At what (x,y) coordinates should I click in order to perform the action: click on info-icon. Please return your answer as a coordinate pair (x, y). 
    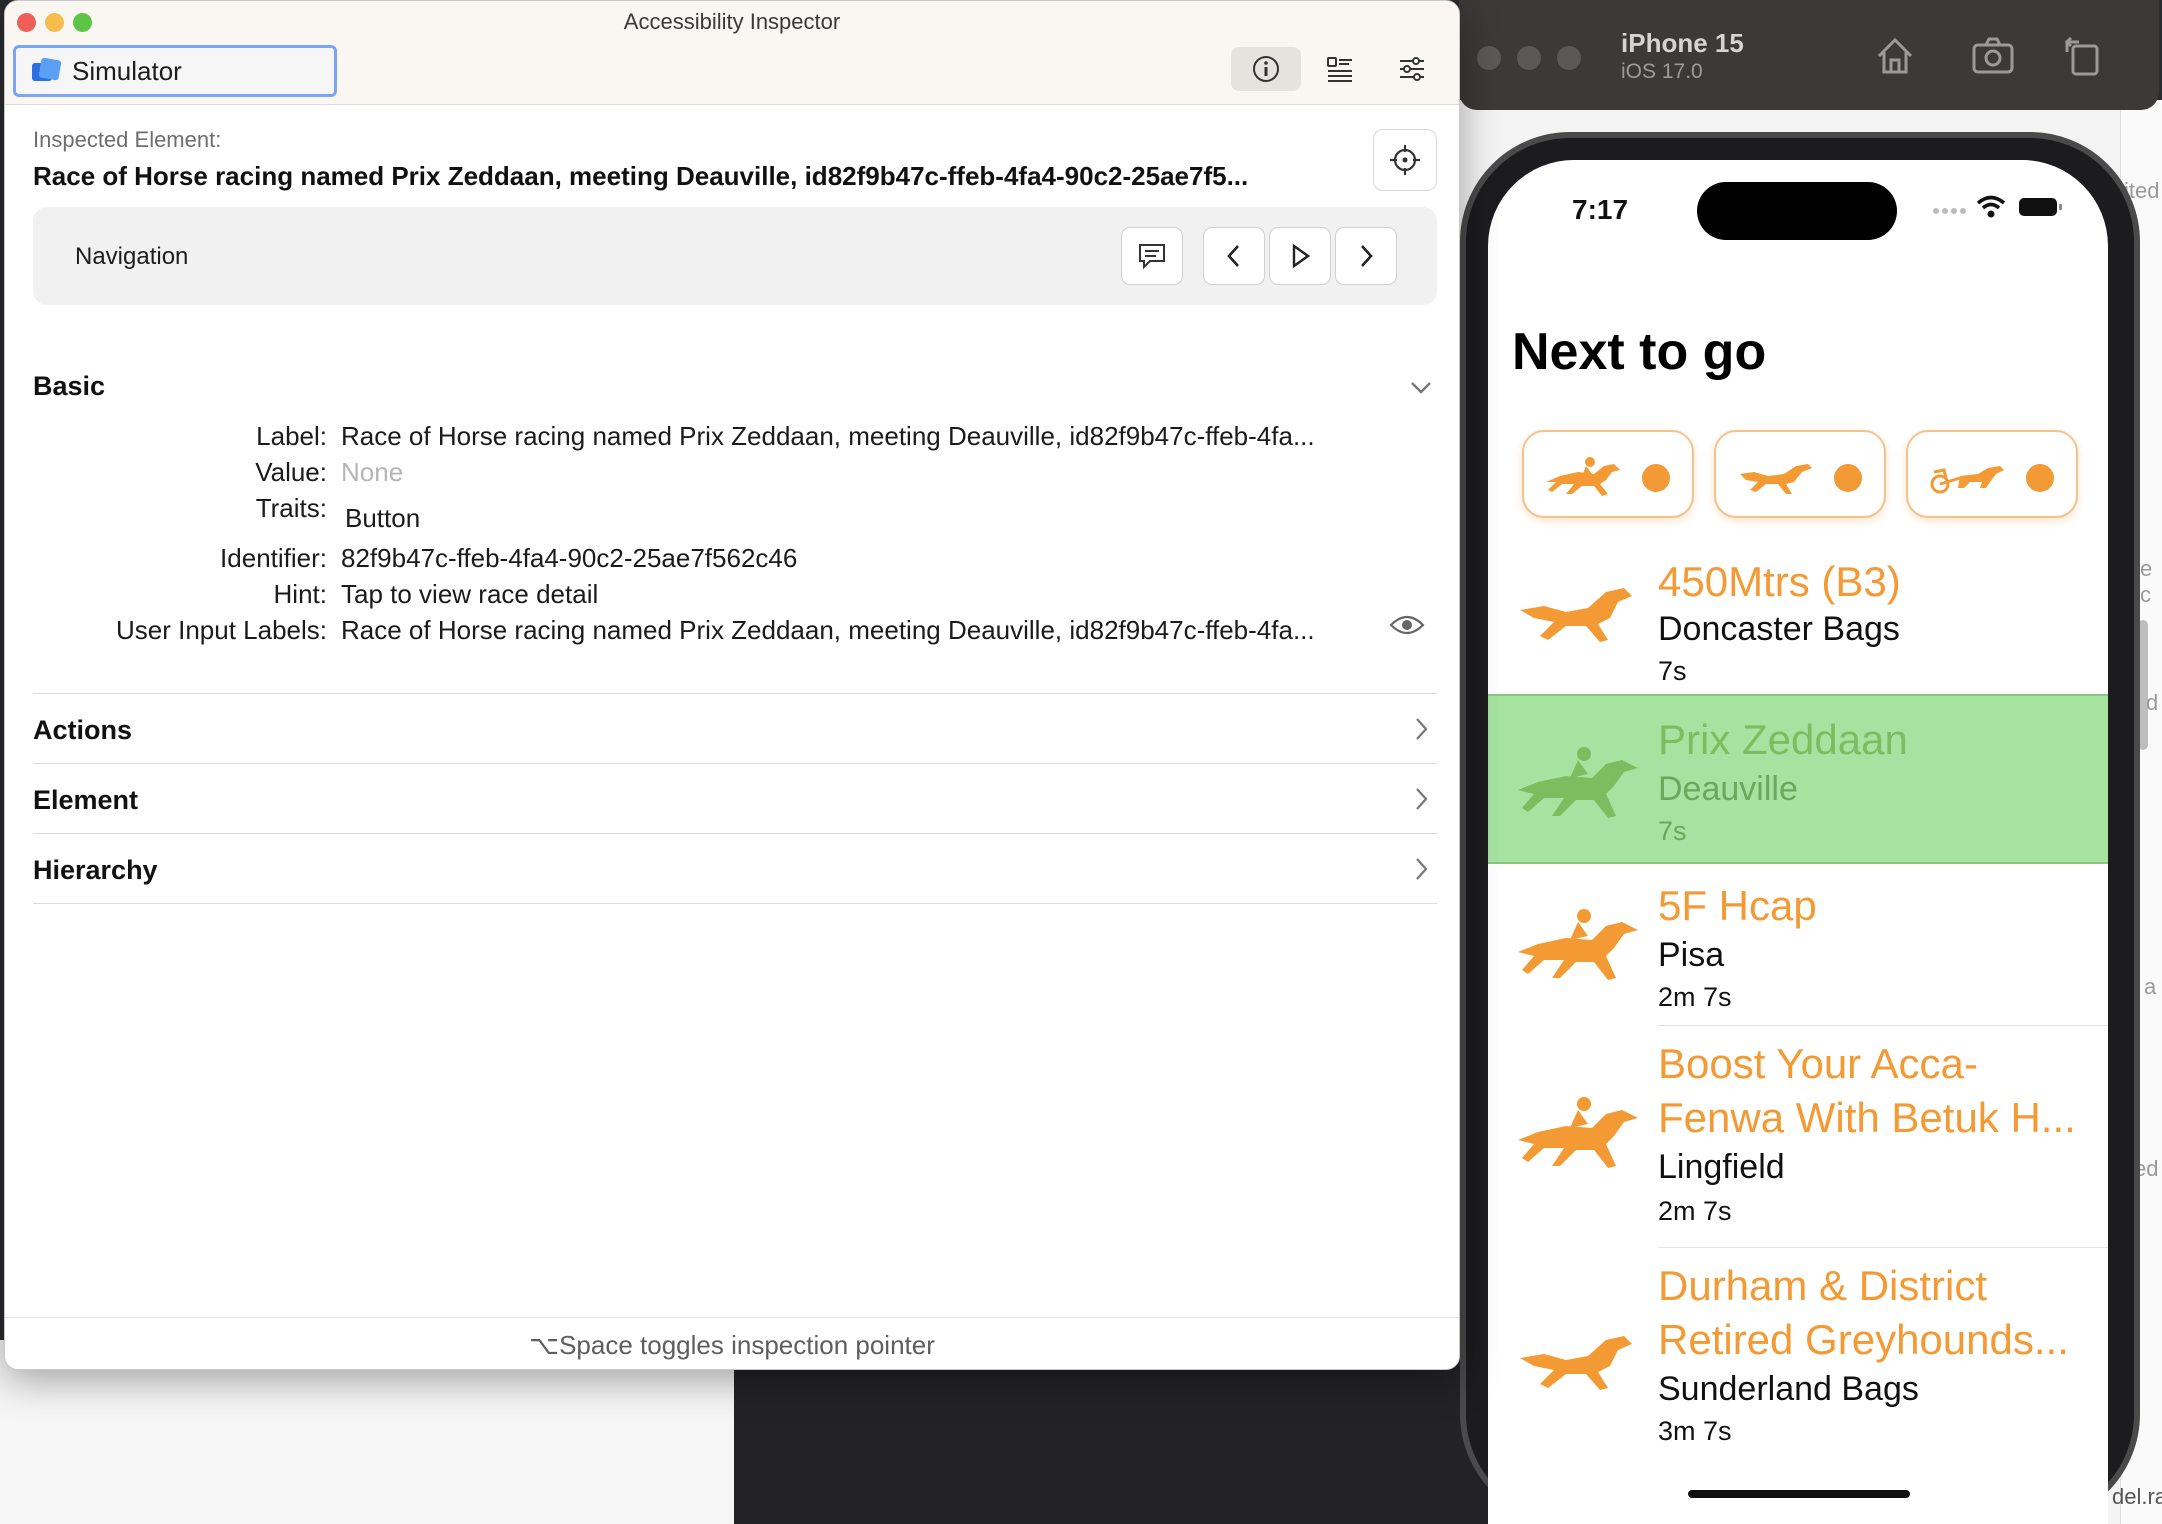
    Looking at the image, I should click on (1266, 69).